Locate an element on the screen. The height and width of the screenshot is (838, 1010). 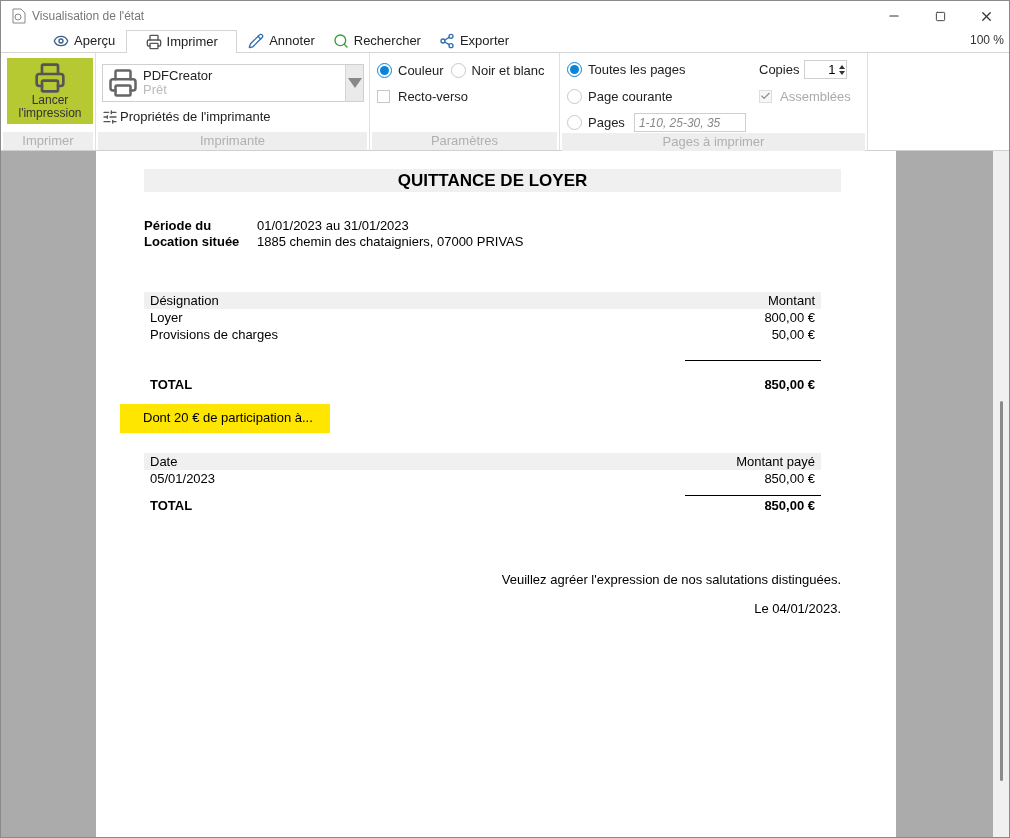
ribbon-tab: Rechercher is located at coordinates (376, 41).